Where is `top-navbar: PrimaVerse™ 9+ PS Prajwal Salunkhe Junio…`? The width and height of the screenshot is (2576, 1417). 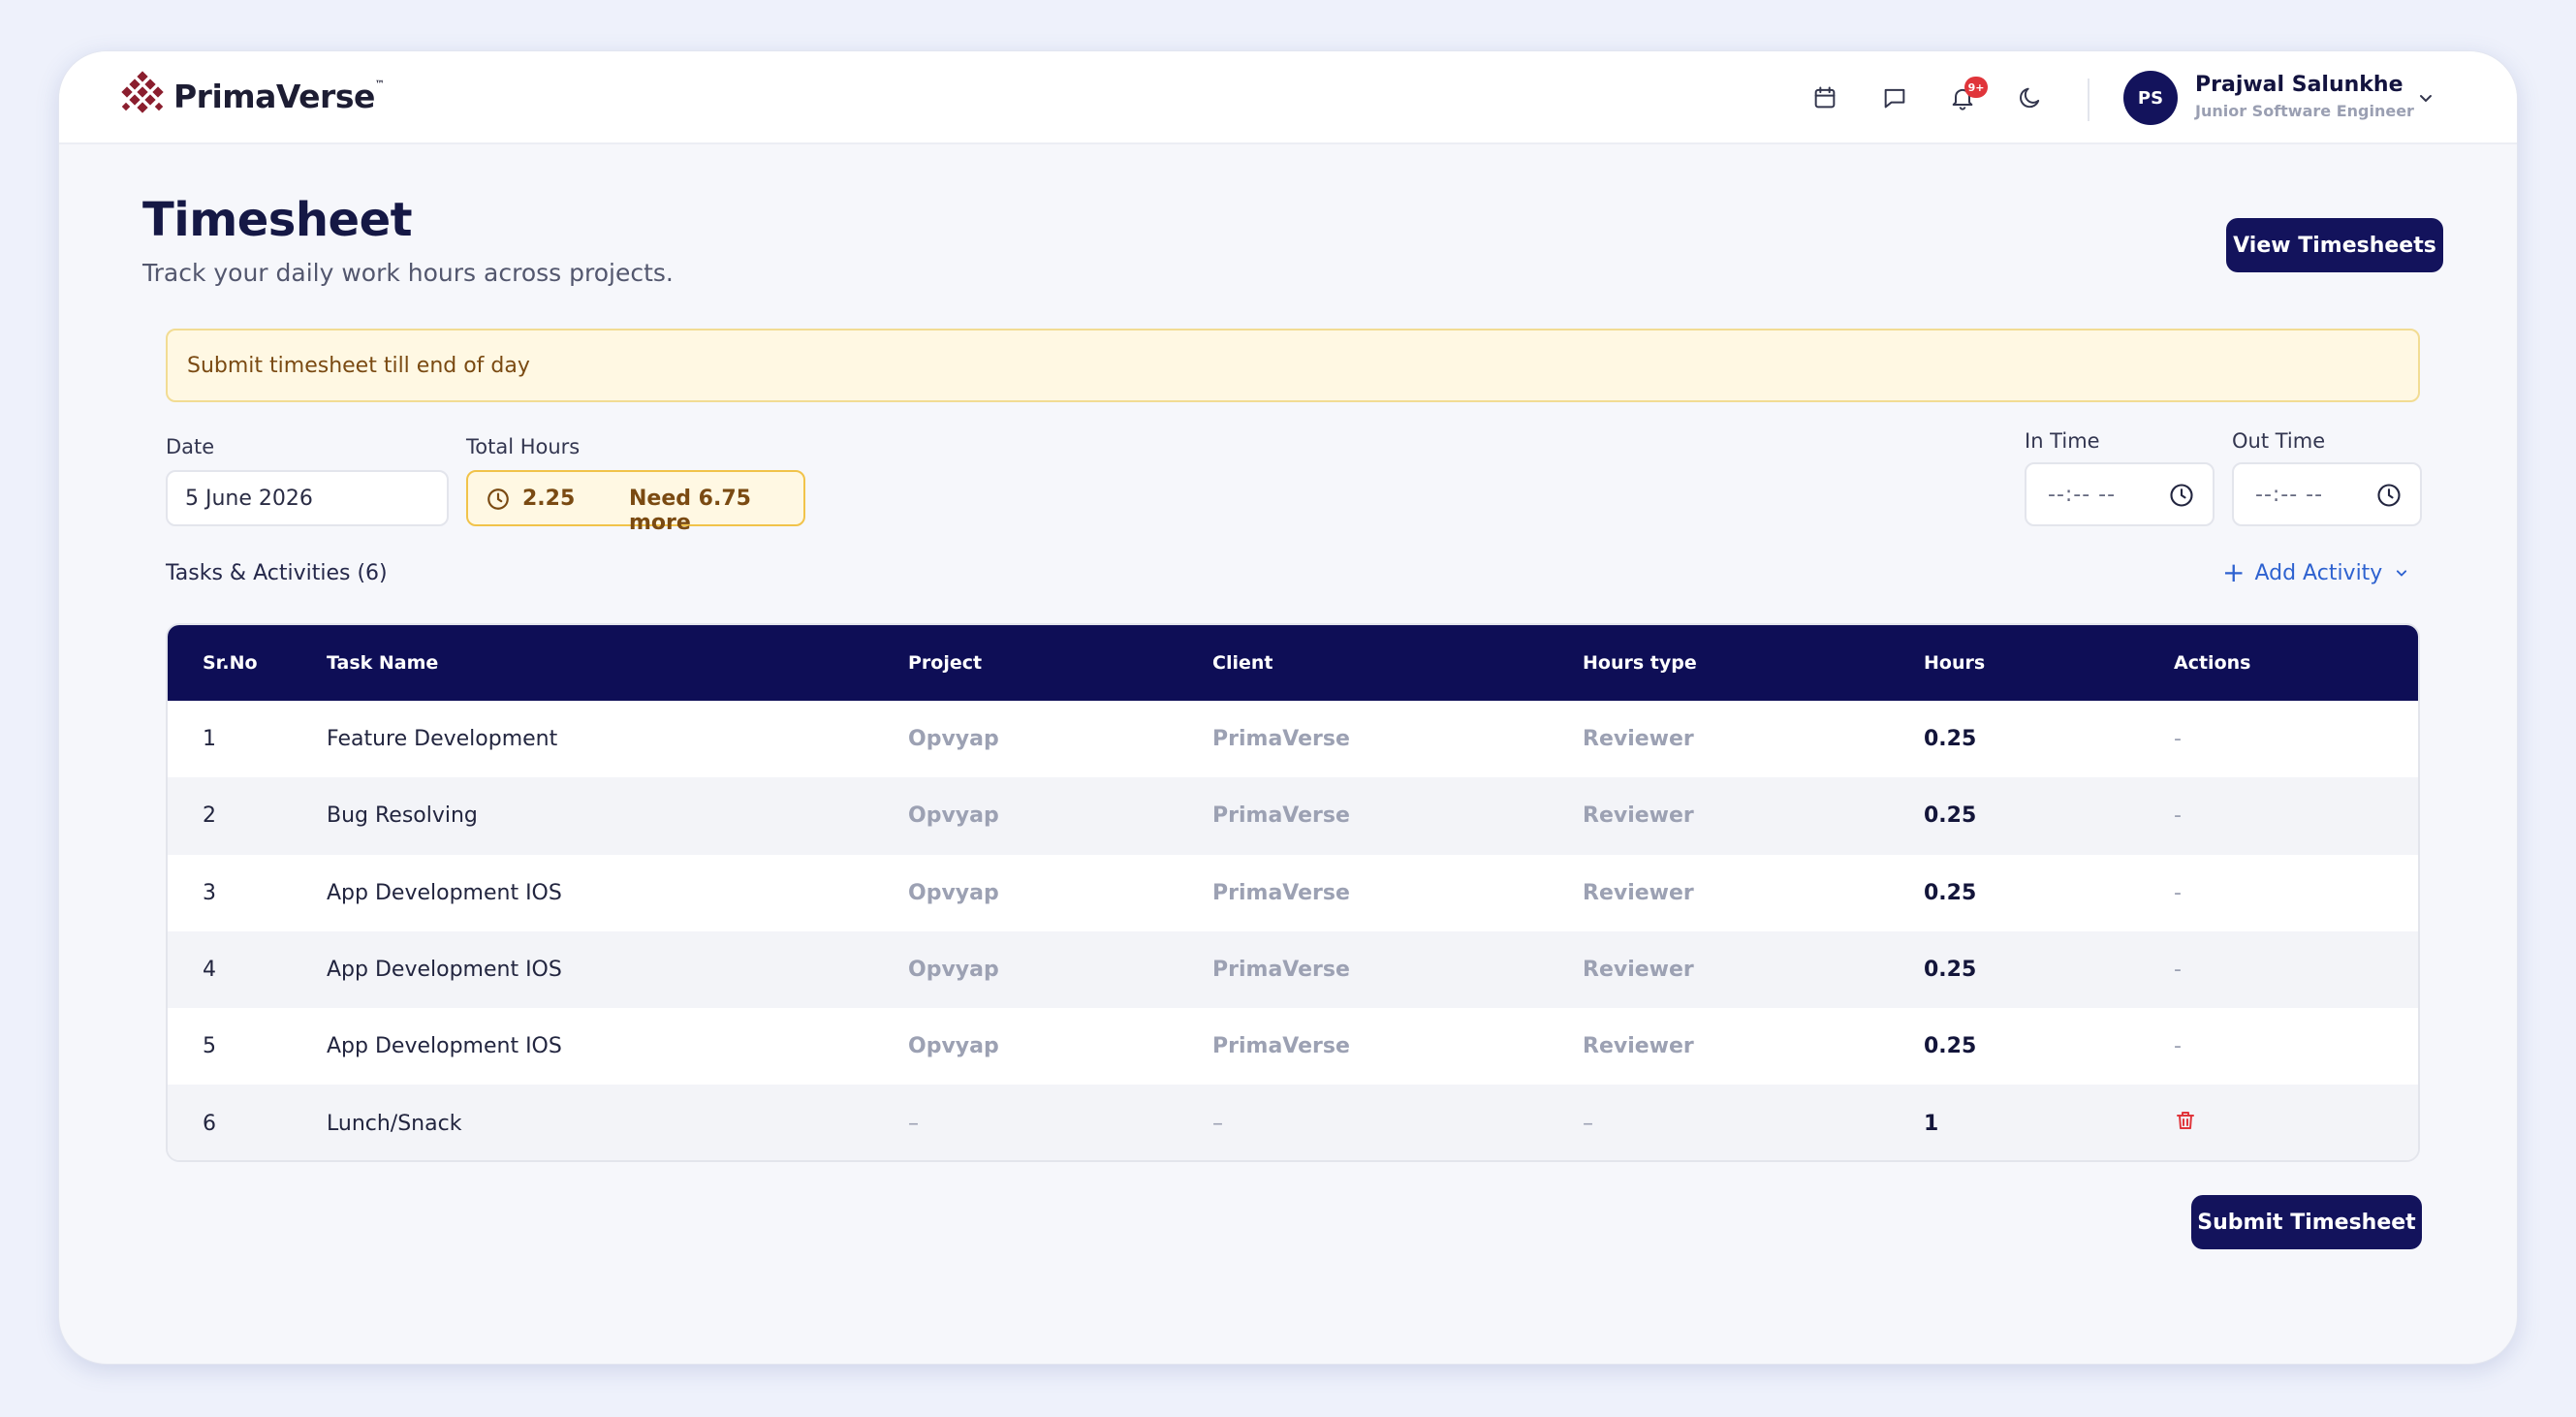
top-navbar: PrimaVerse™ 9+ PS Prajwal Salunkhe Junio… is located at coordinates (1288, 97).